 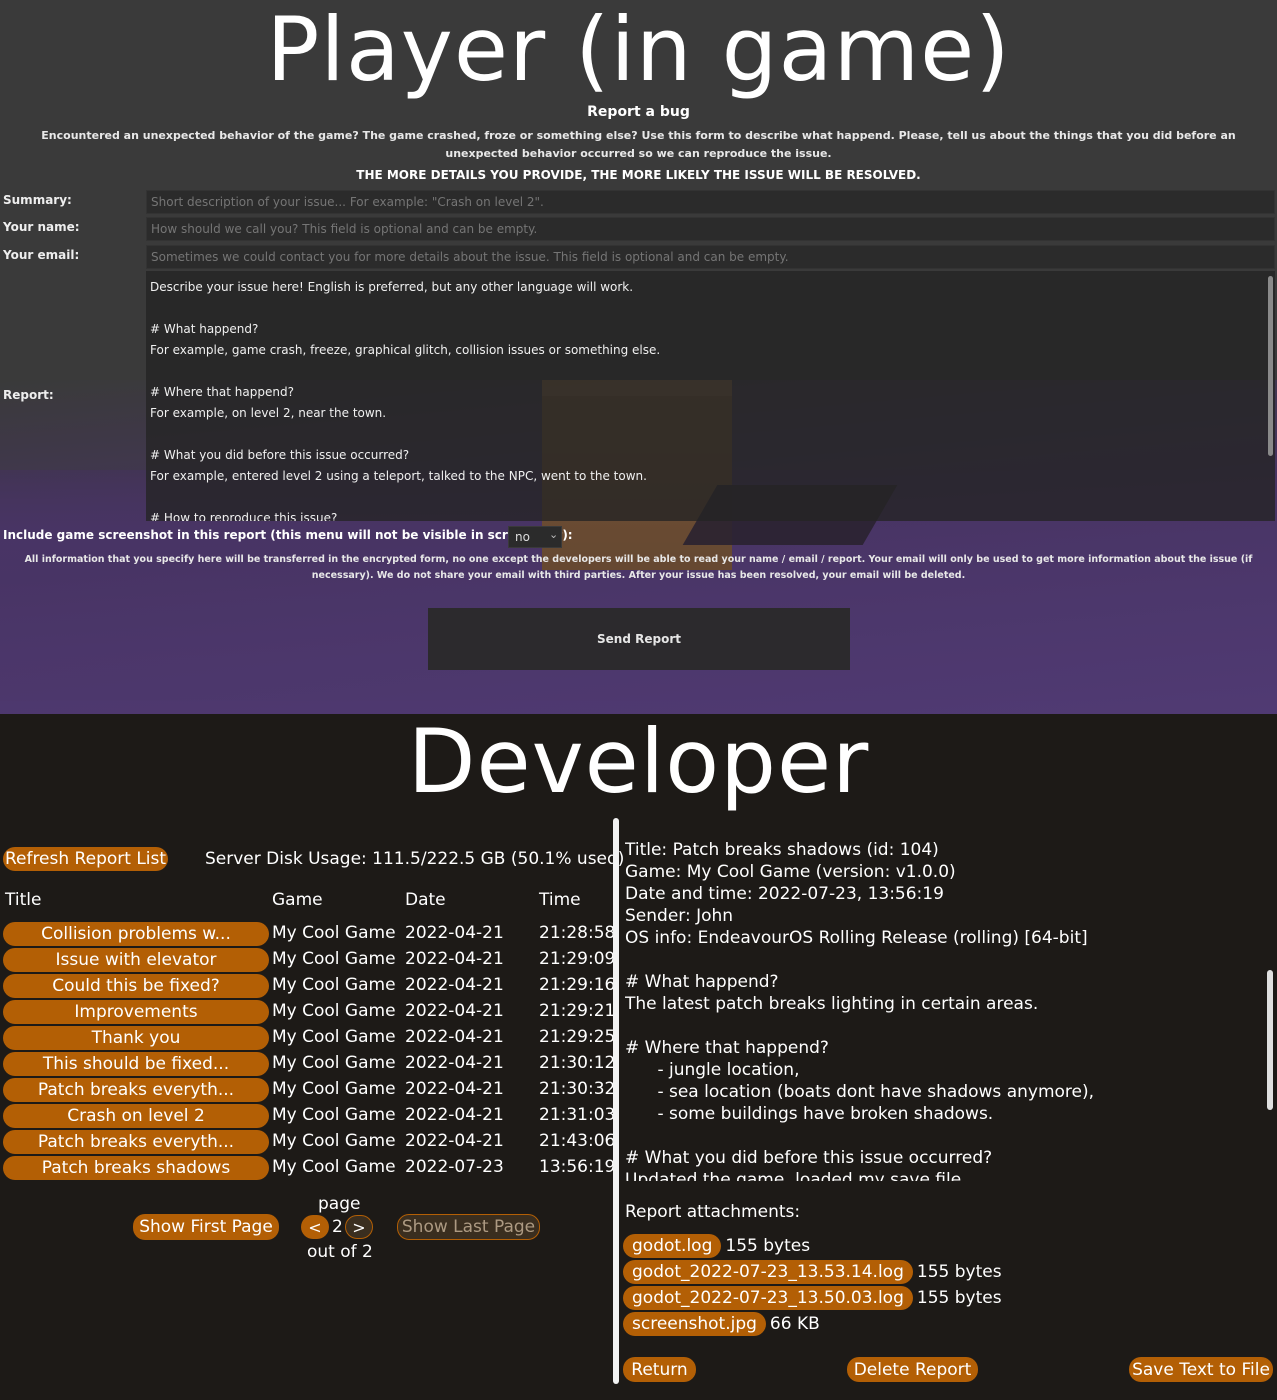 I want to click on previous-page-button: <, so click(x=315, y=1227).